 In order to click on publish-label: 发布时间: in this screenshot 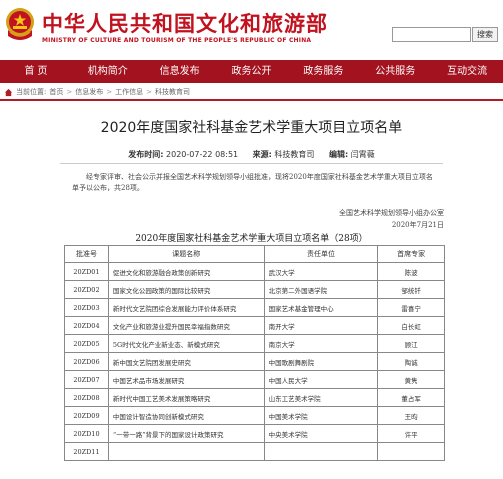, I will do `click(146, 154)`.